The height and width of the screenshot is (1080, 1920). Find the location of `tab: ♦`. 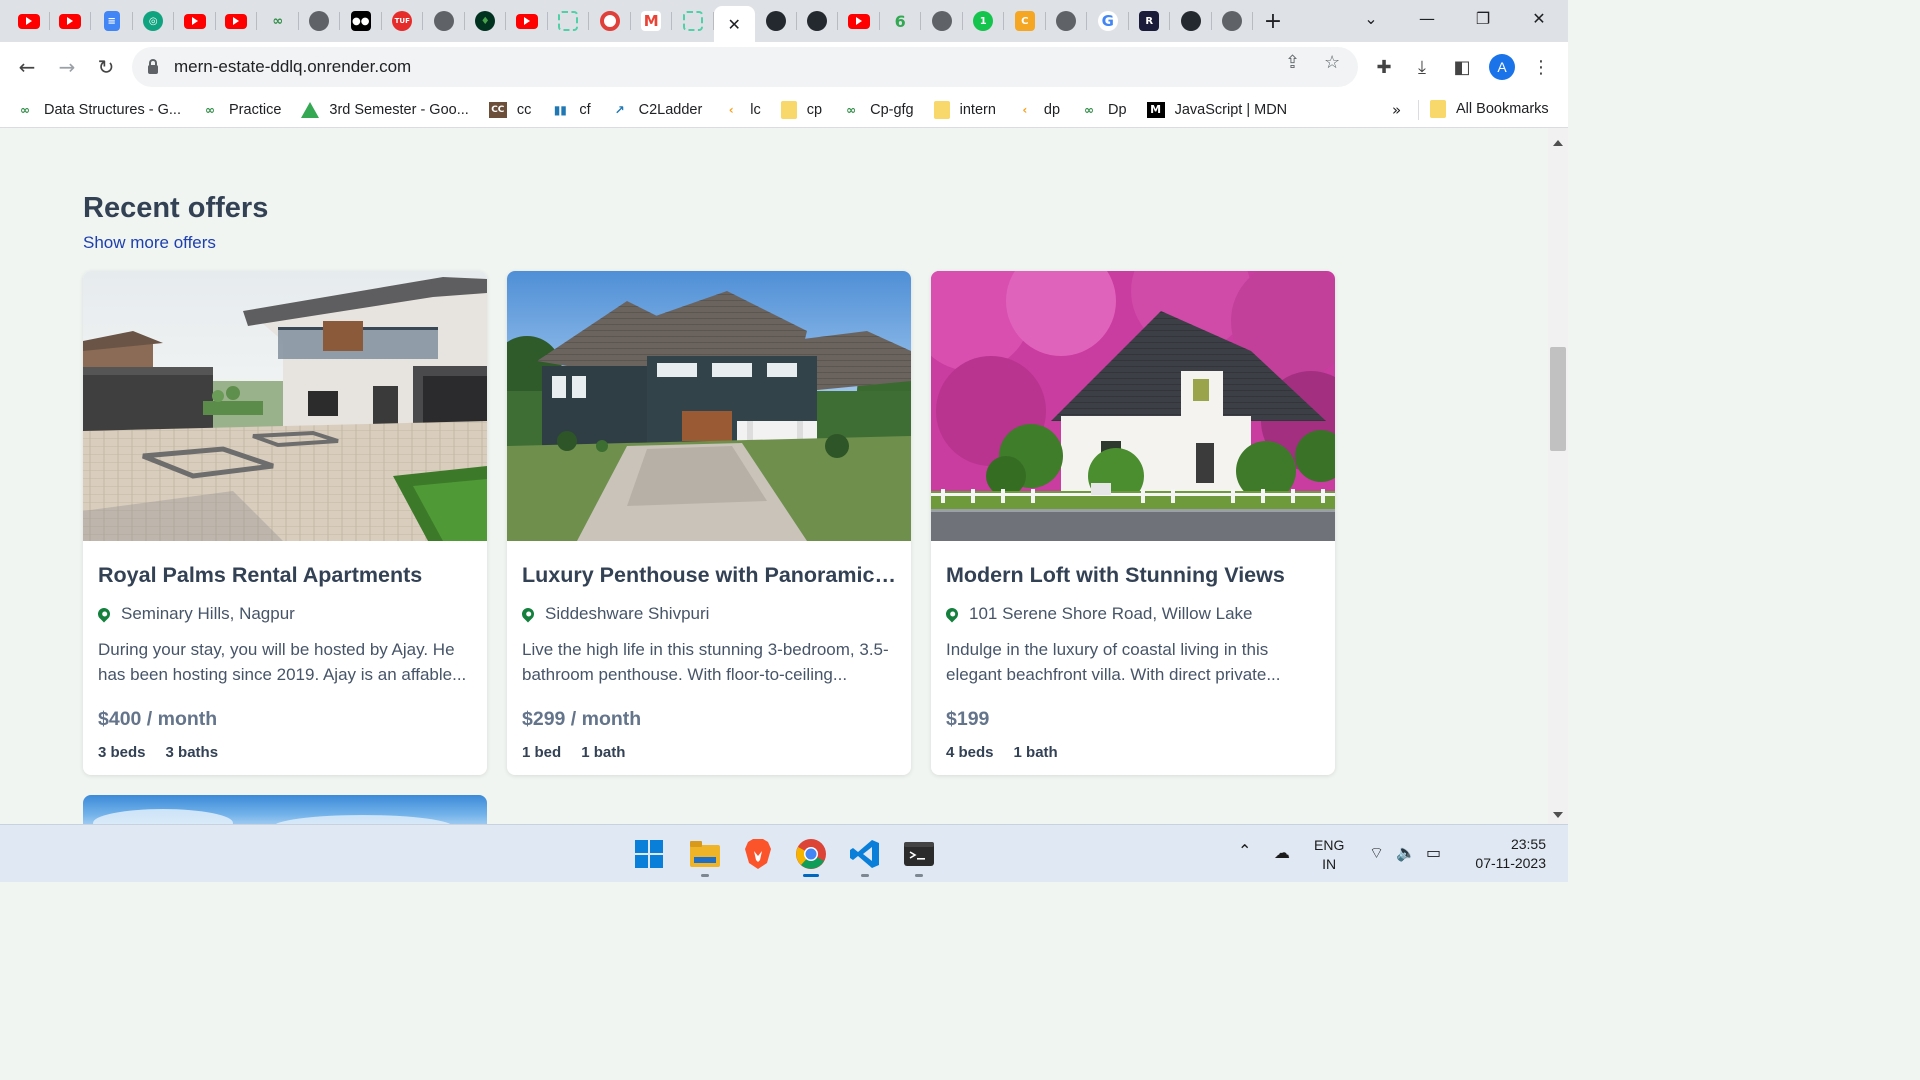

tab: ♦ is located at coordinates (486, 21).